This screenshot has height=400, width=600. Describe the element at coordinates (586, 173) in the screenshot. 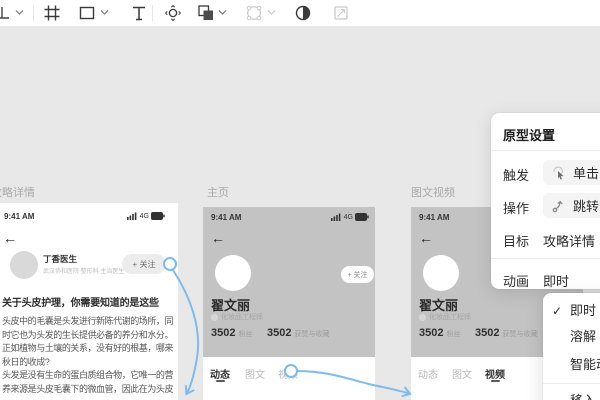

I see `trigger-value: 单击` at that location.